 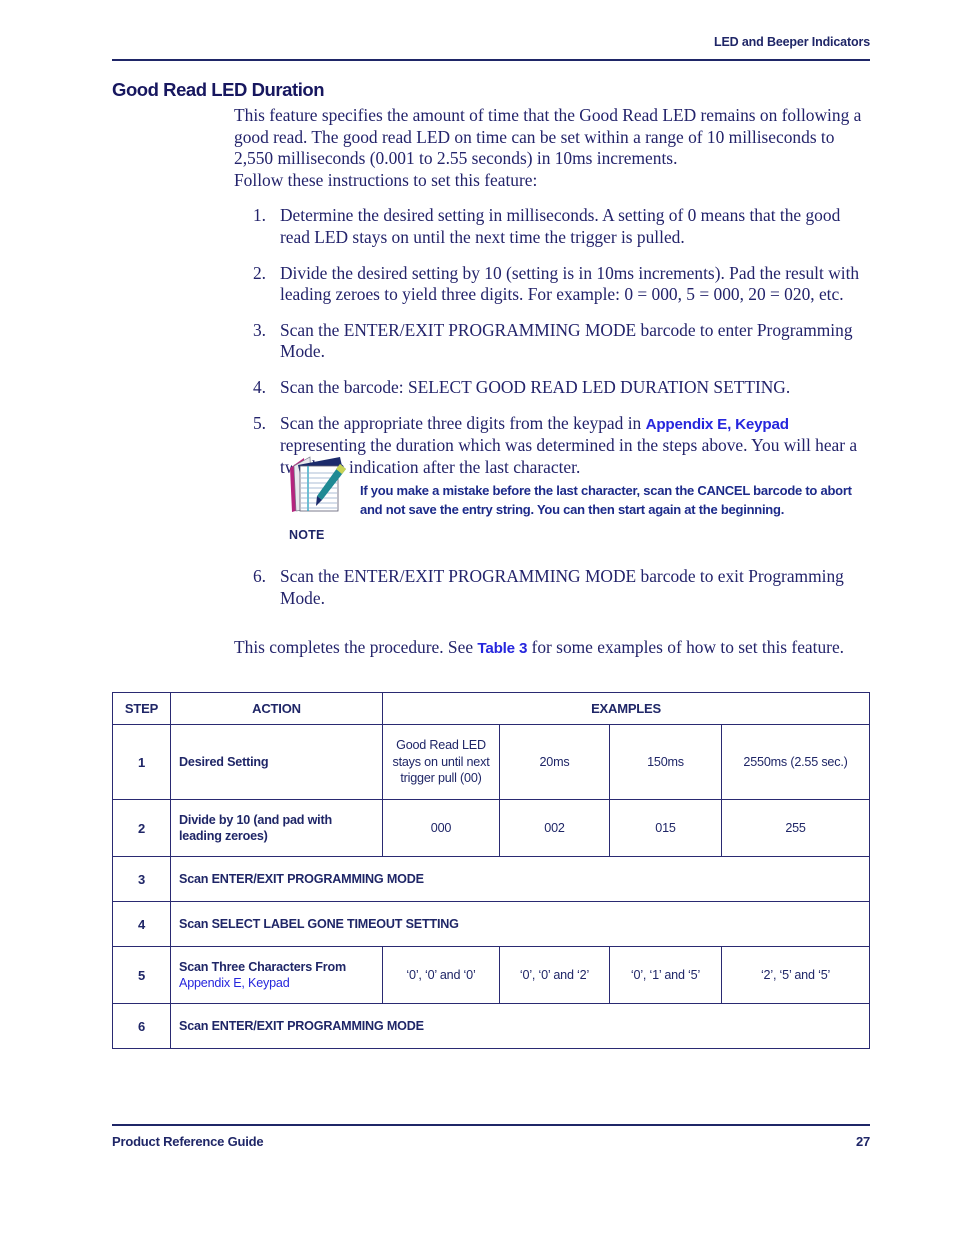 I want to click on table-cell-example: 2550ms (2.55 sec.), so click(x=795, y=762).